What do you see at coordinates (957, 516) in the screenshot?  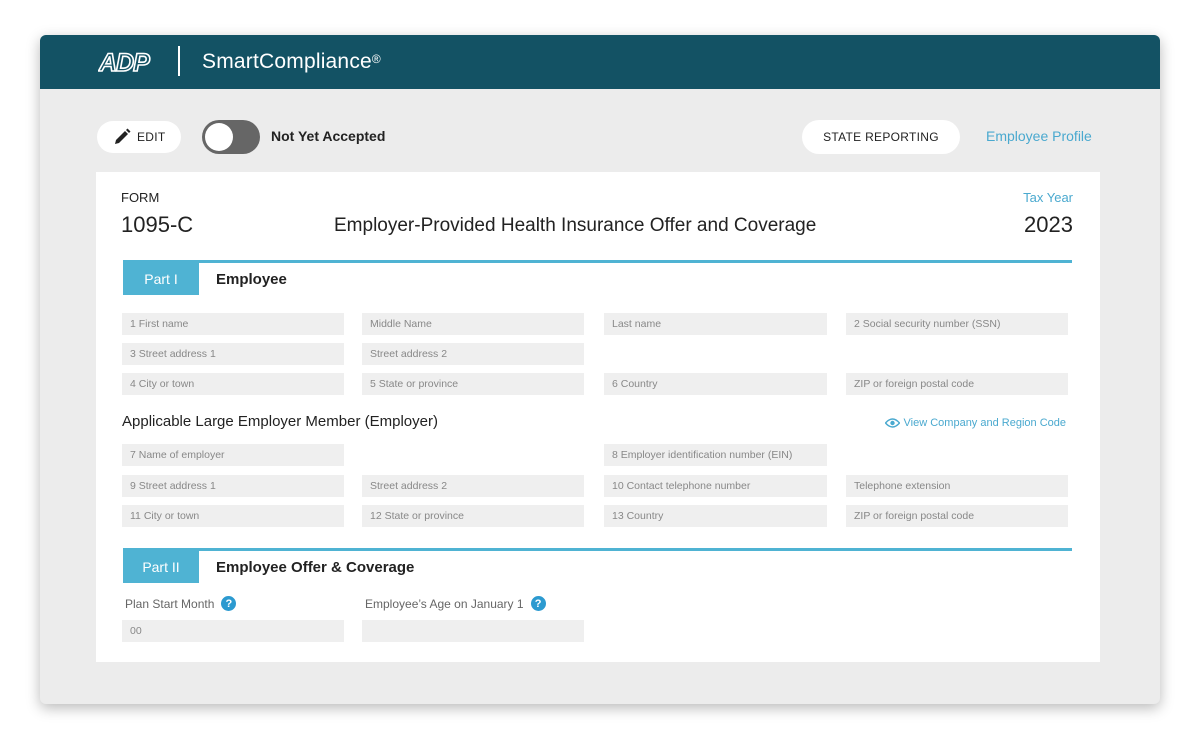 I see `employer-zip-field: ZIP or foreign postal code` at bounding box center [957, 516].